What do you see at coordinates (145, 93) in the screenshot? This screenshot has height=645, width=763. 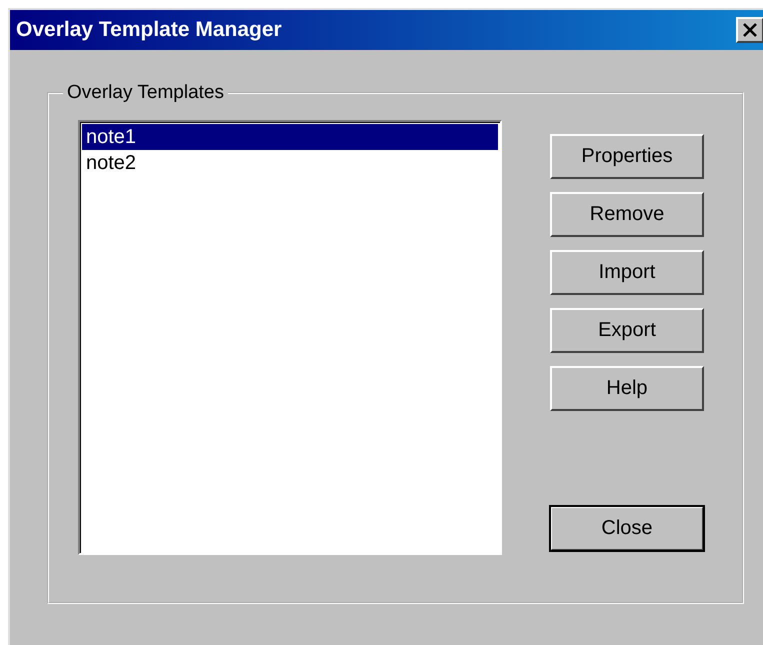 I see `group-label: Overlay Templates` at bounding box center [145, 93].